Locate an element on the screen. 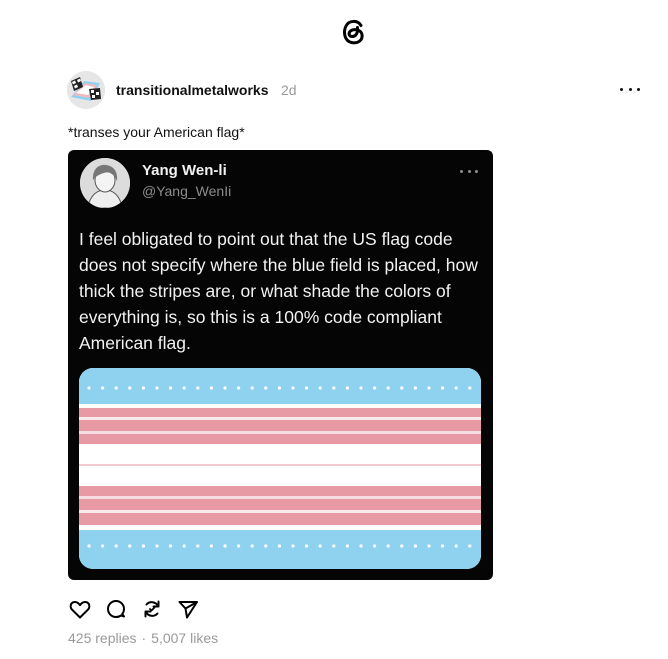 The image size is (668, 659). flag-blue-bottom is located at coordinates (280, 549).